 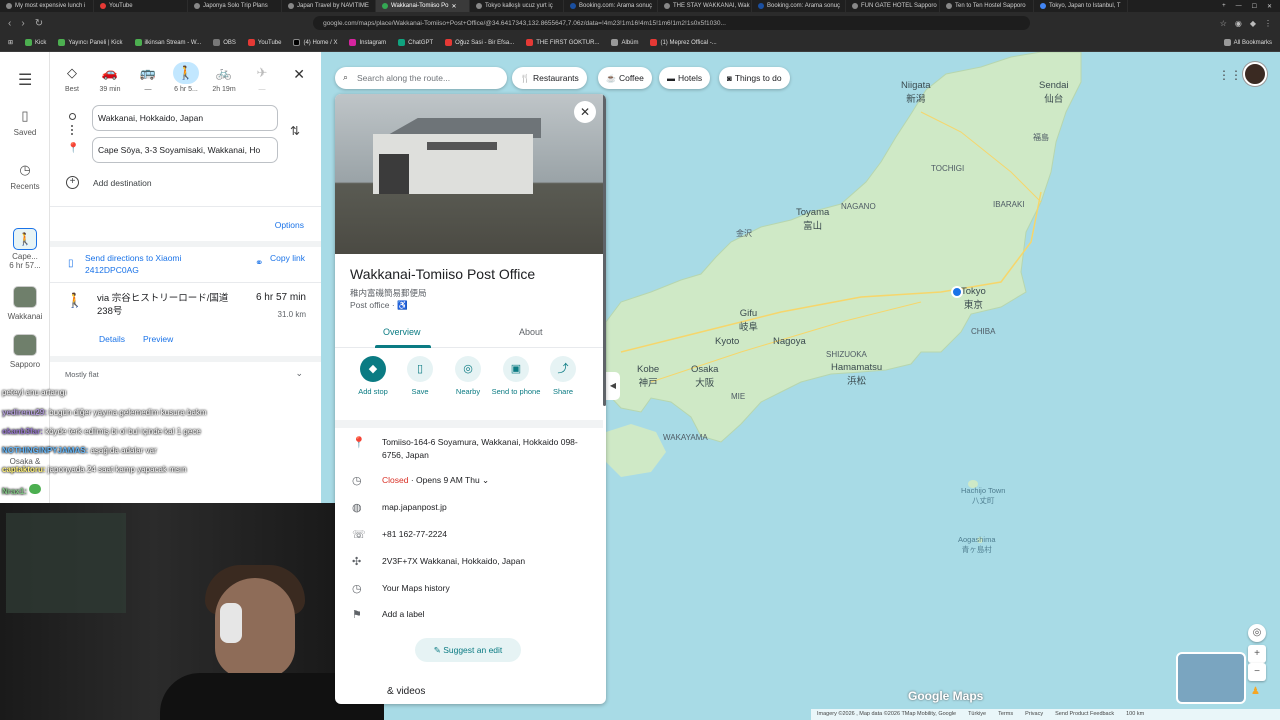 What do you see at coordinates (235, 6) in the screenshot?
I see `browser-tab: Japonya Solo Trip Plans` at bounding box center [235, 6].